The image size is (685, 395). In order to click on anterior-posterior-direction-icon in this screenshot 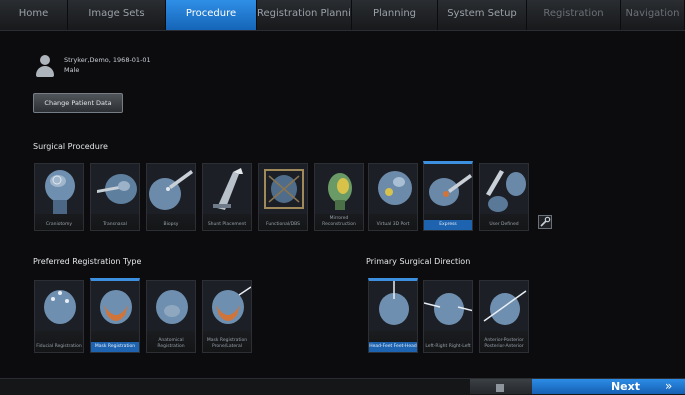, I will do `click(504, 306)`.